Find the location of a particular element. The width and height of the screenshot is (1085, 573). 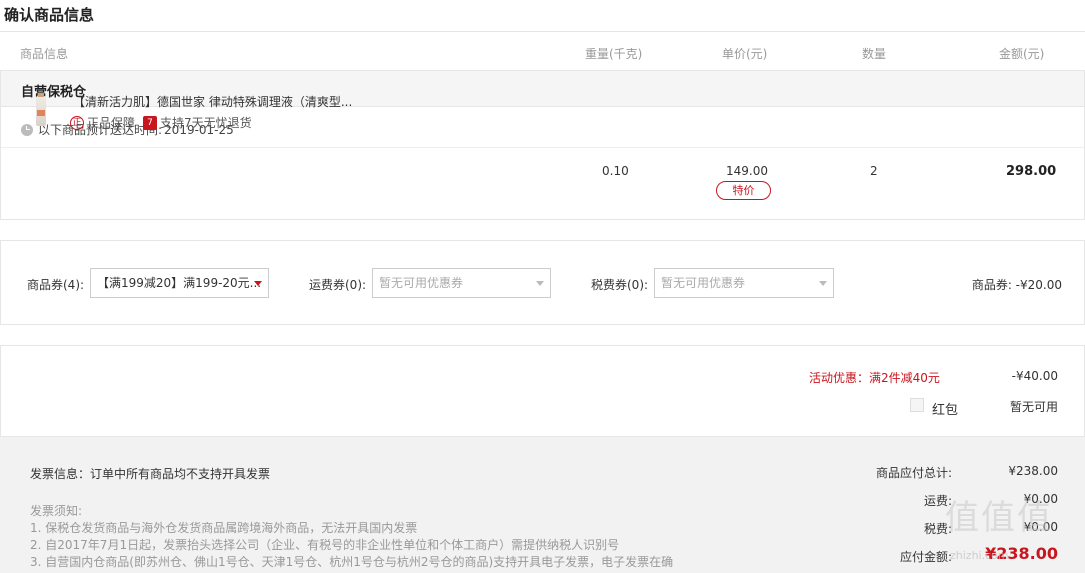

product-badges: 正 正品保障 7 支持7天无忧退货 is located at coordinates (161, 122).